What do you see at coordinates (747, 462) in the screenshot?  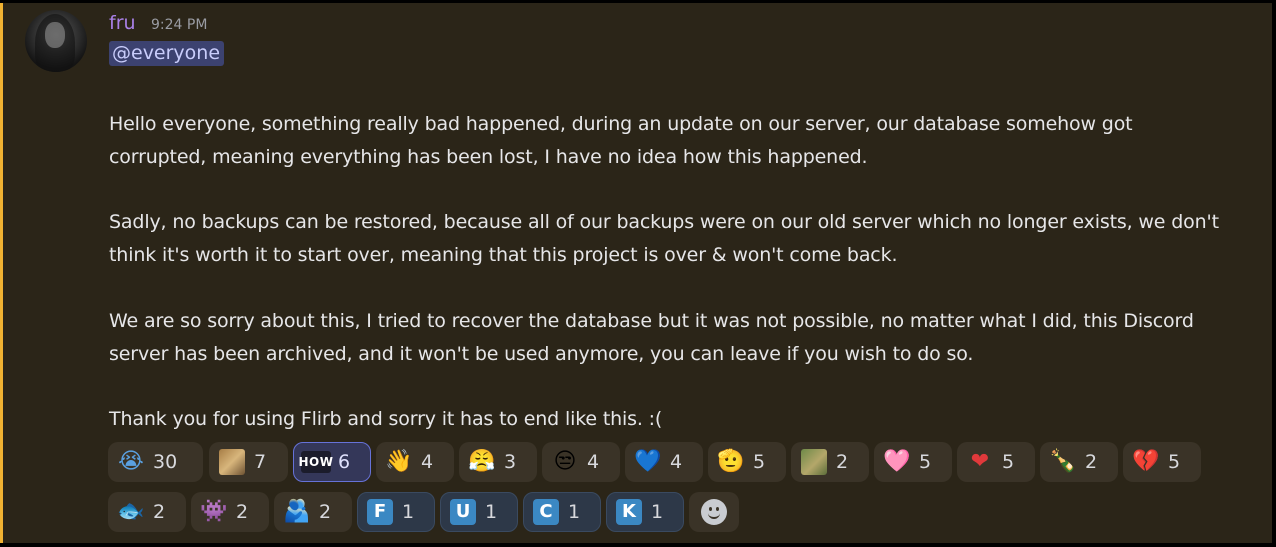 I see `reaction-saluting: 🫡 5` at bounding box center [747, 462].